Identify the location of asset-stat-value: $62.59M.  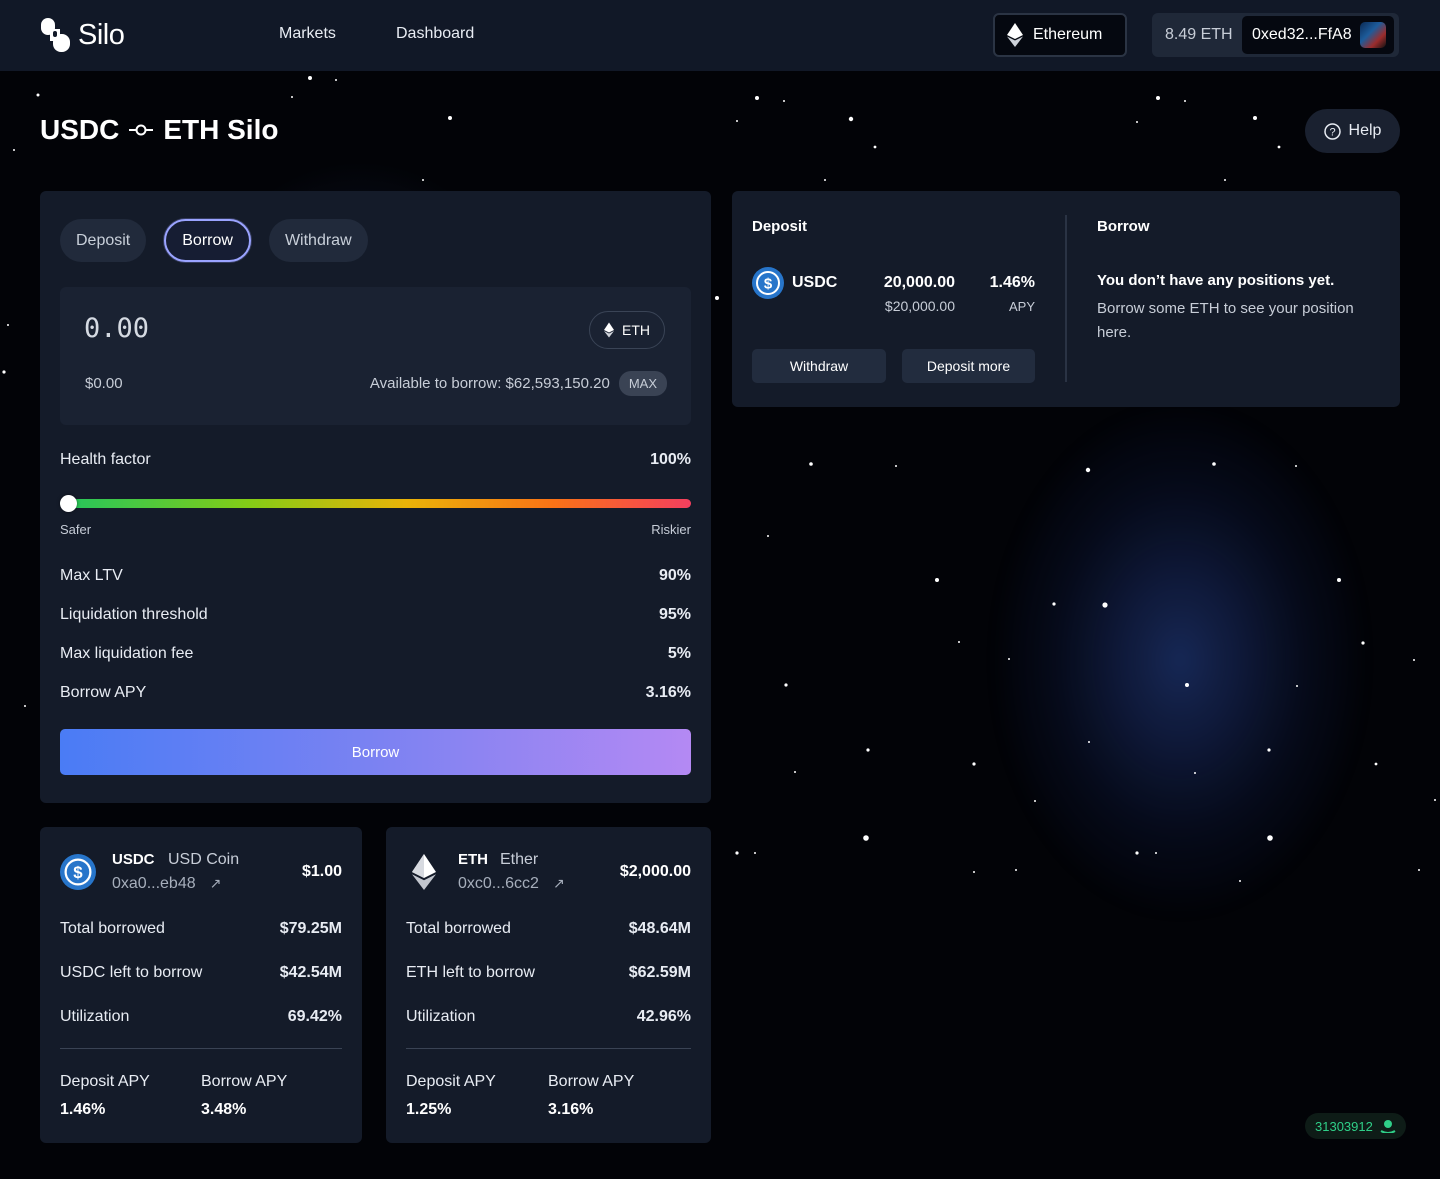
(659, 972).